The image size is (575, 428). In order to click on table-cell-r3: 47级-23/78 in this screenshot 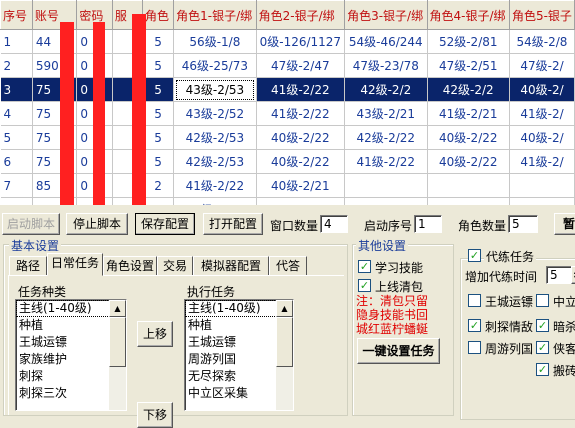, I will do `click(386, 65)`.